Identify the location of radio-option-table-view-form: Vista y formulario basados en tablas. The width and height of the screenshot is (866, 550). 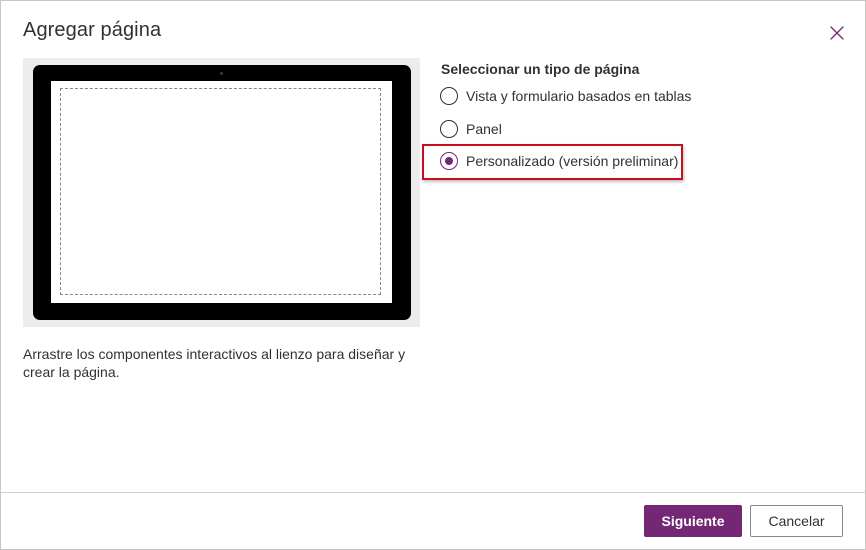
(565, 96).